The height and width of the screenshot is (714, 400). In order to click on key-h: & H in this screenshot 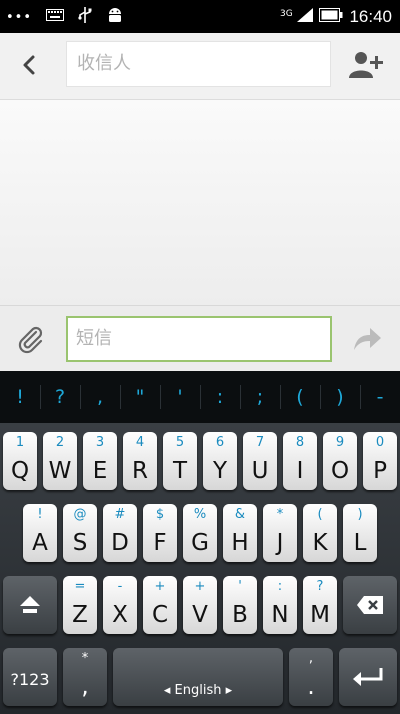, I will do `click(240, 533)`.